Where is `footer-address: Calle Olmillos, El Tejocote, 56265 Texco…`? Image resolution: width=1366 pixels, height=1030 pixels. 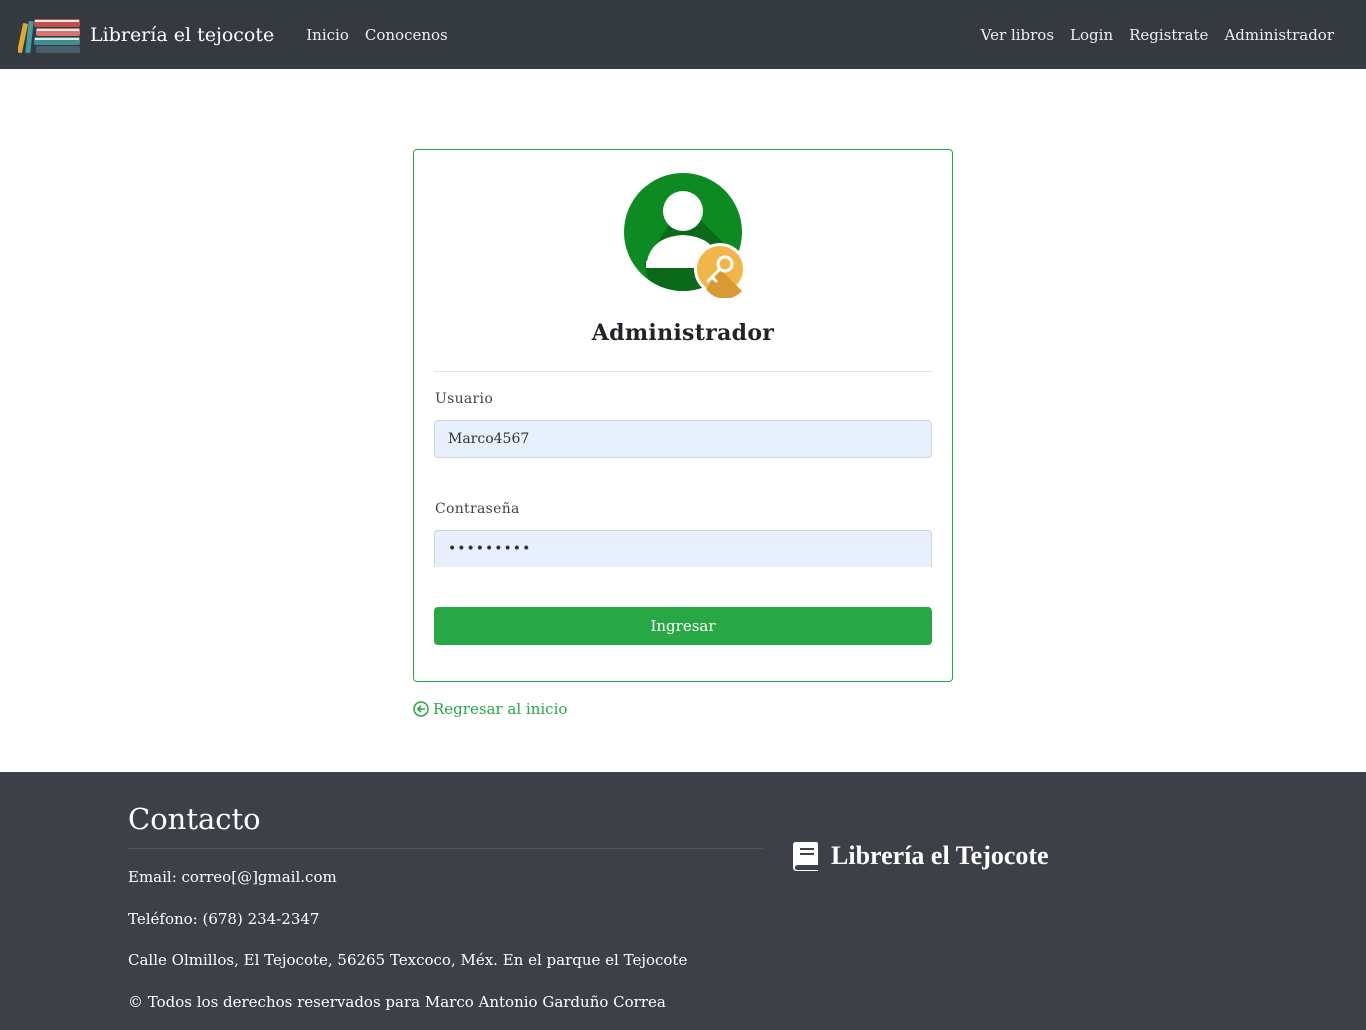
footer-address: Calle Olmillos, El Tejocote, 56265 Texco… is located at coordinates (408, 960).